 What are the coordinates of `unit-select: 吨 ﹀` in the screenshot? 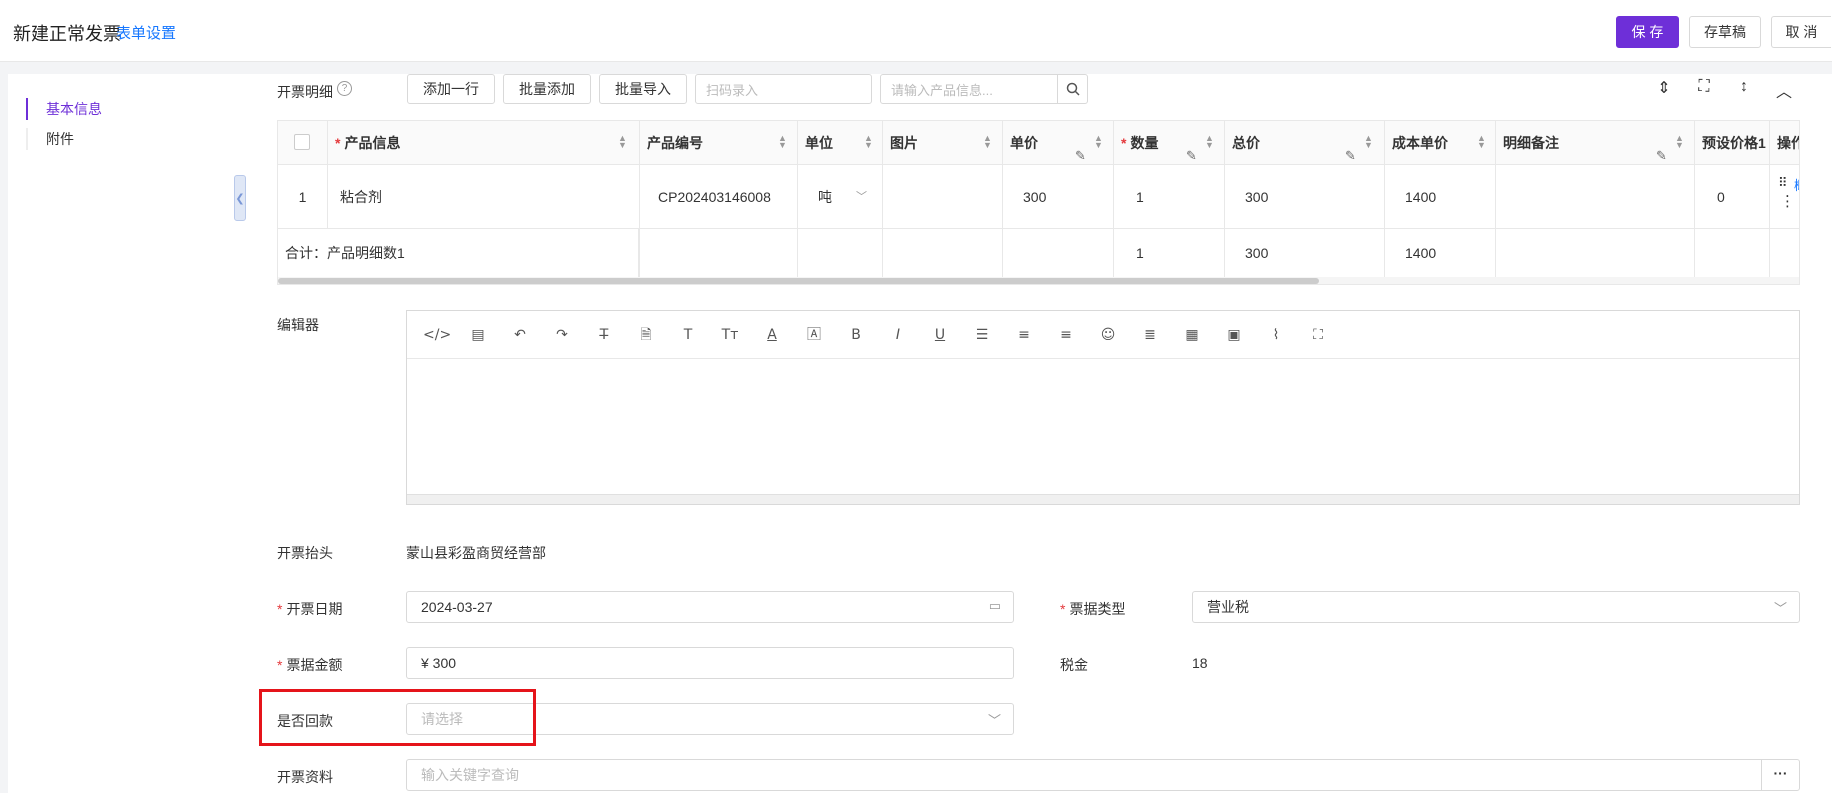 It's located at (840, 197).